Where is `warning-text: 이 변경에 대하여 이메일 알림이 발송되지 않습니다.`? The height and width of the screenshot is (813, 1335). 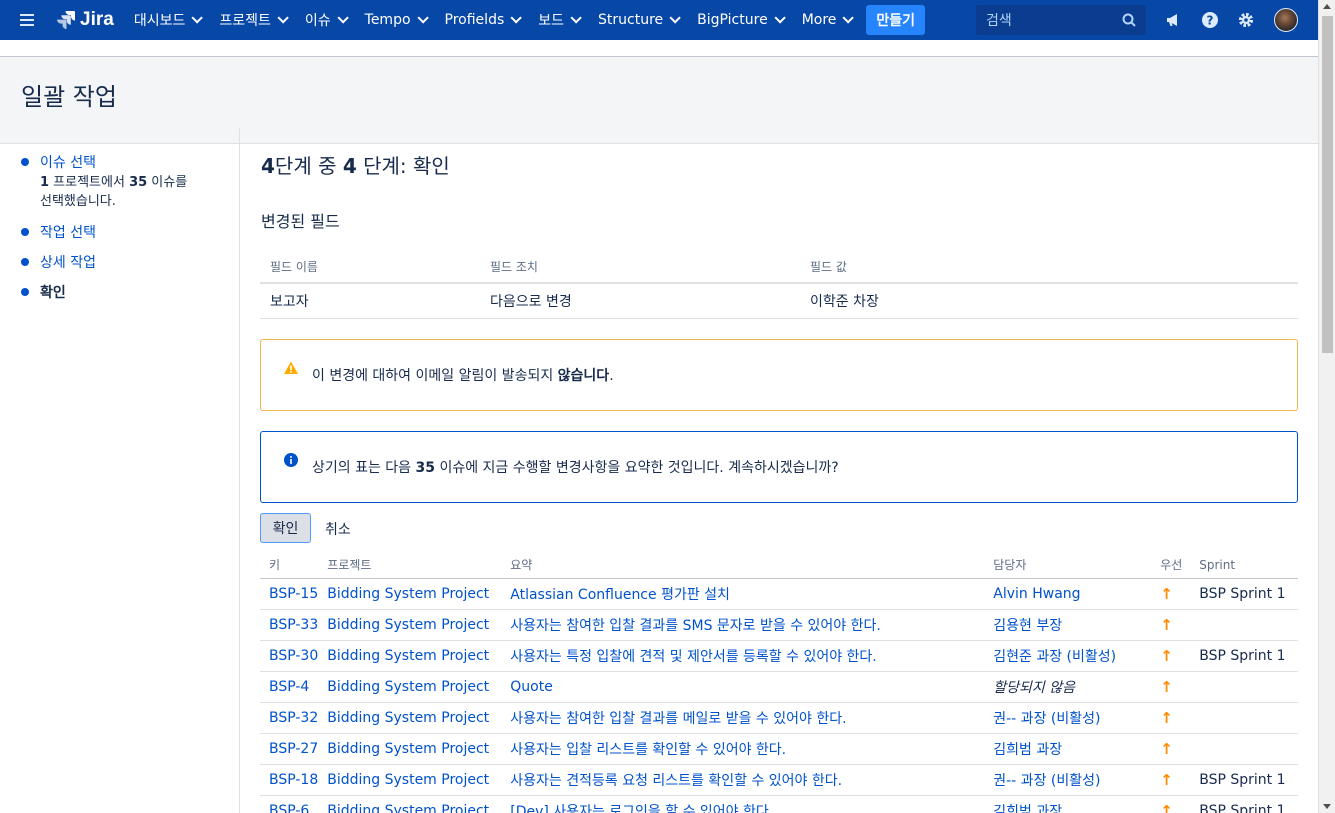 warning-text: 이 변경에 대하여 이메일 알림이 발송되지 않습니다. is located at coordinates (463, 375).